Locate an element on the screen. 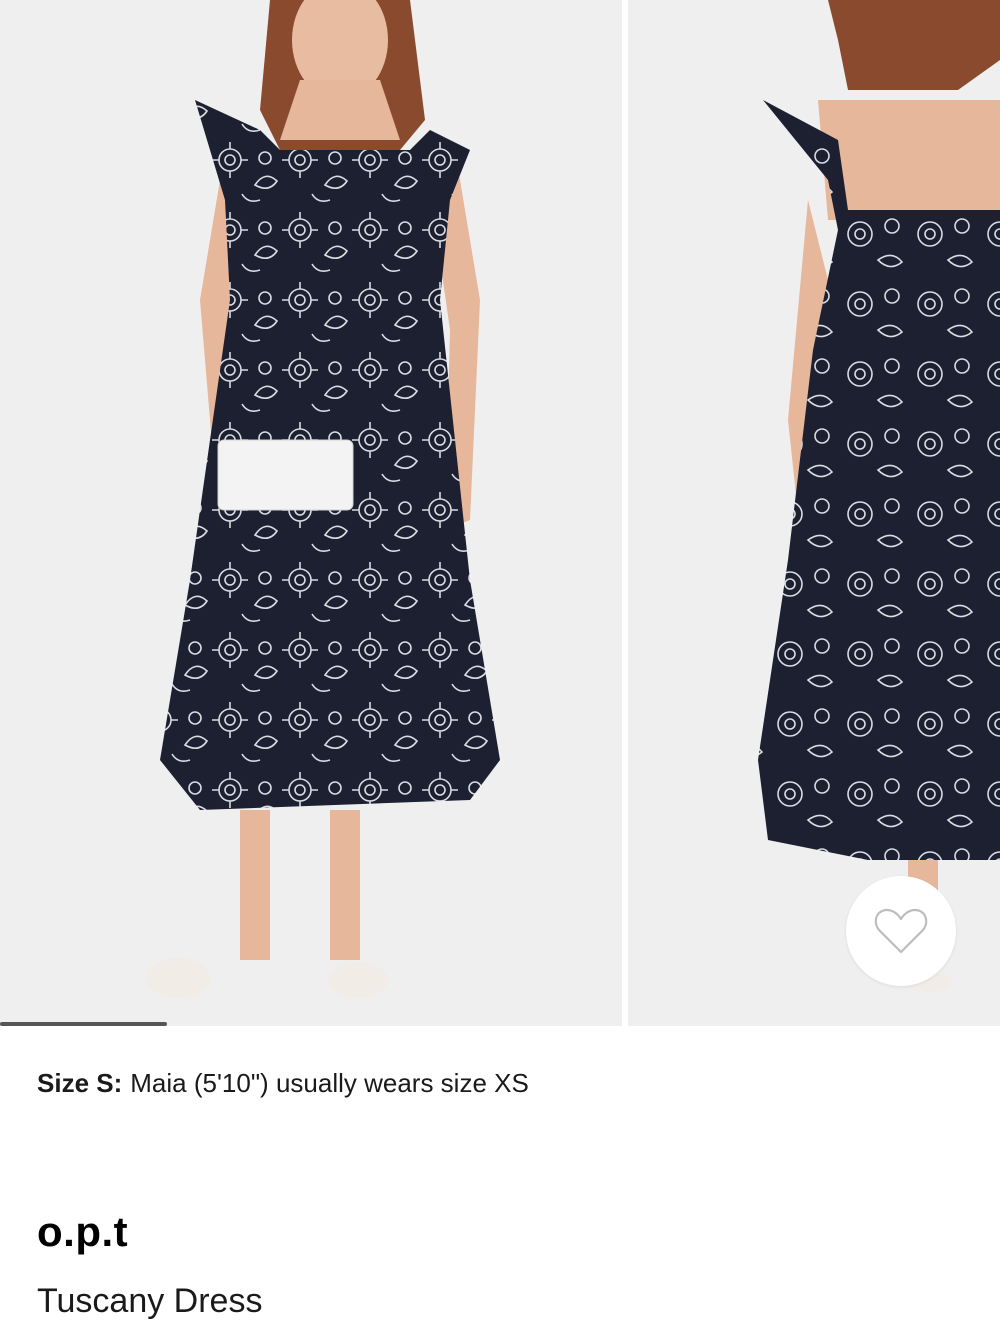  heart-outline-icon is located at coordinates (901, 931).